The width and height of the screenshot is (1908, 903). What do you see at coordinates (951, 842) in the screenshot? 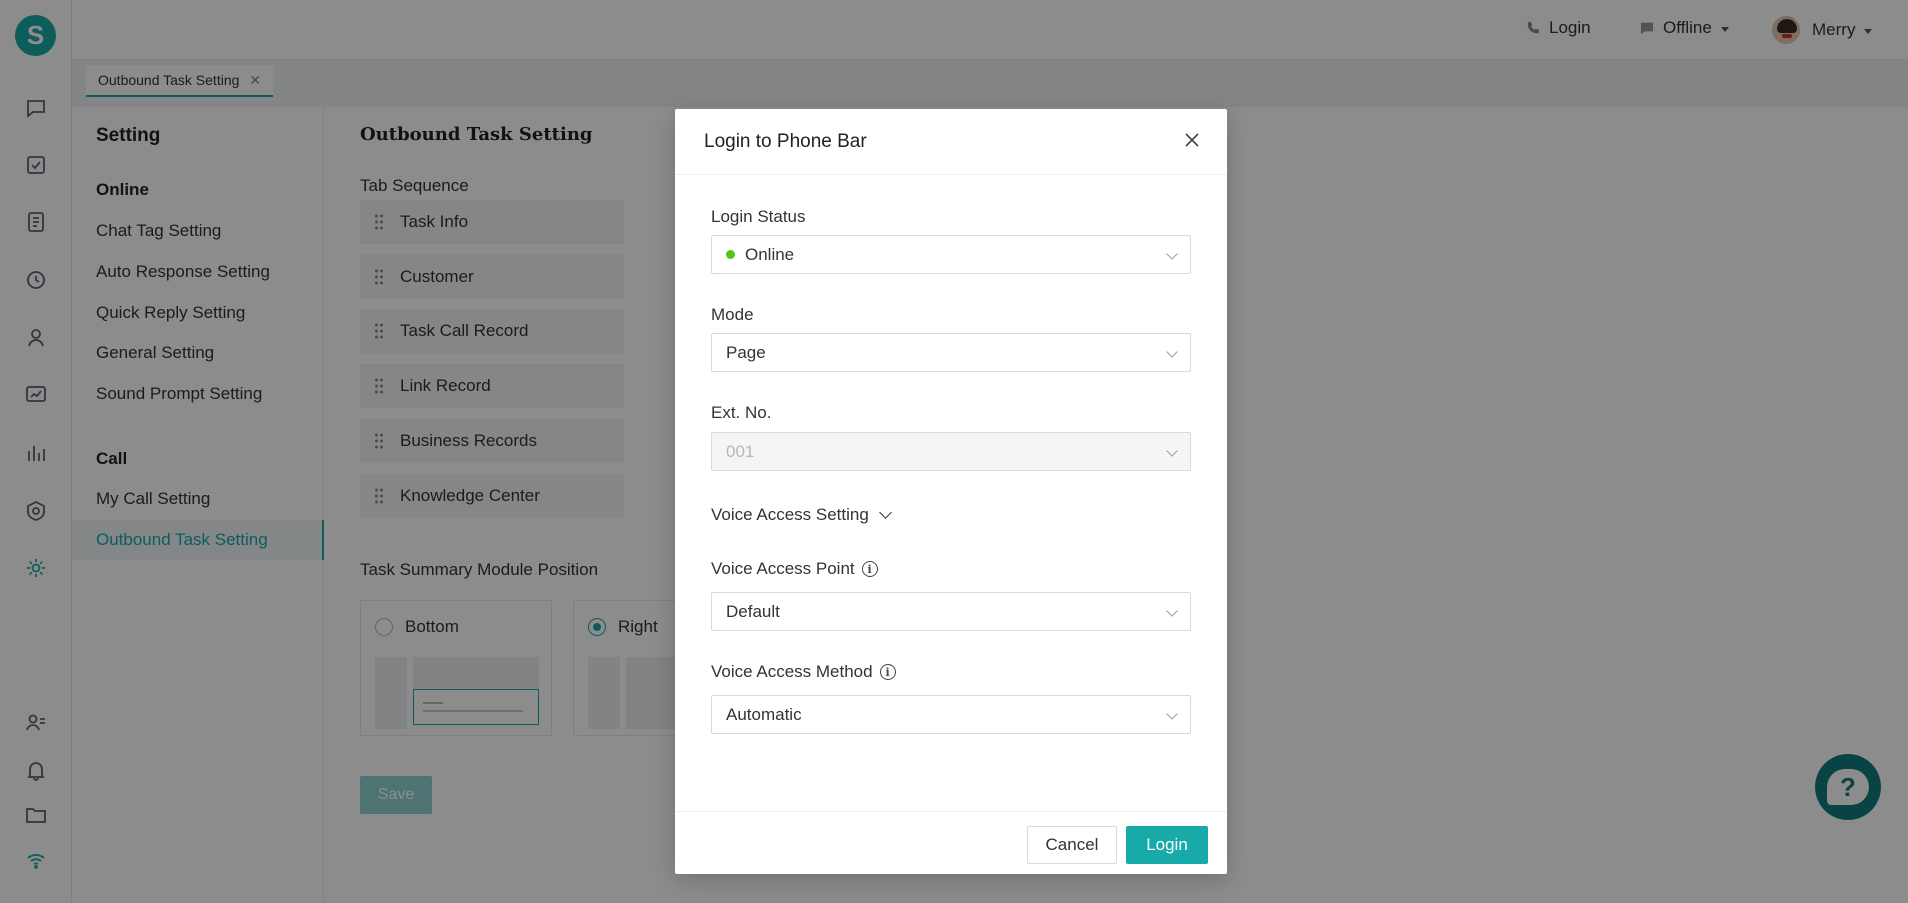
I see `dialog-footer: Cancel Login` at bounding box center [951, 842].